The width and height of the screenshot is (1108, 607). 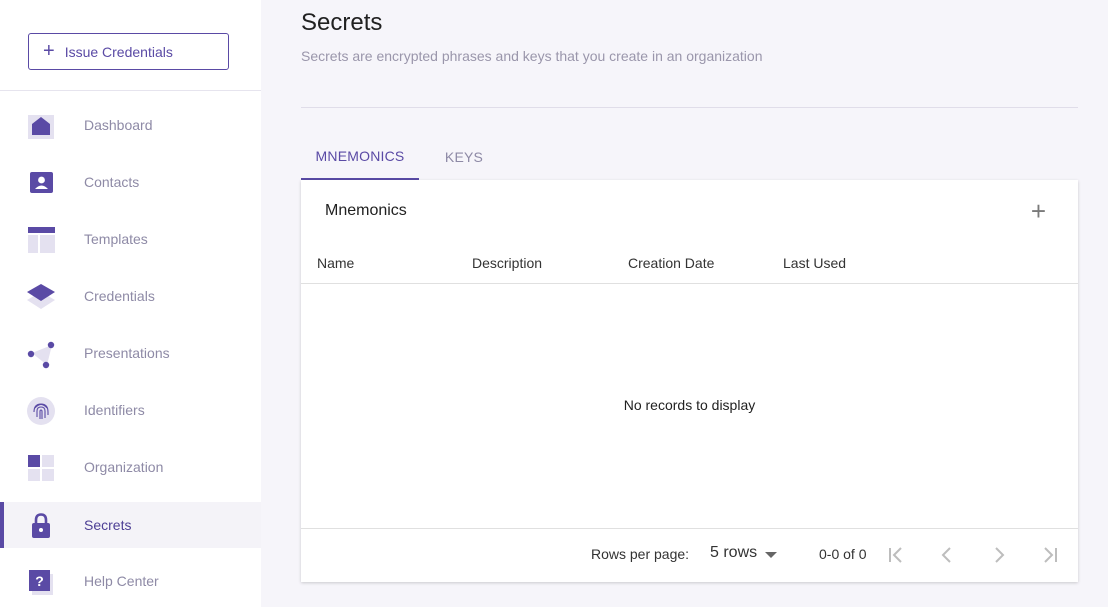 I want to click on issue-credentials-button: + Issue Credentials, so click(x=128, y=51).